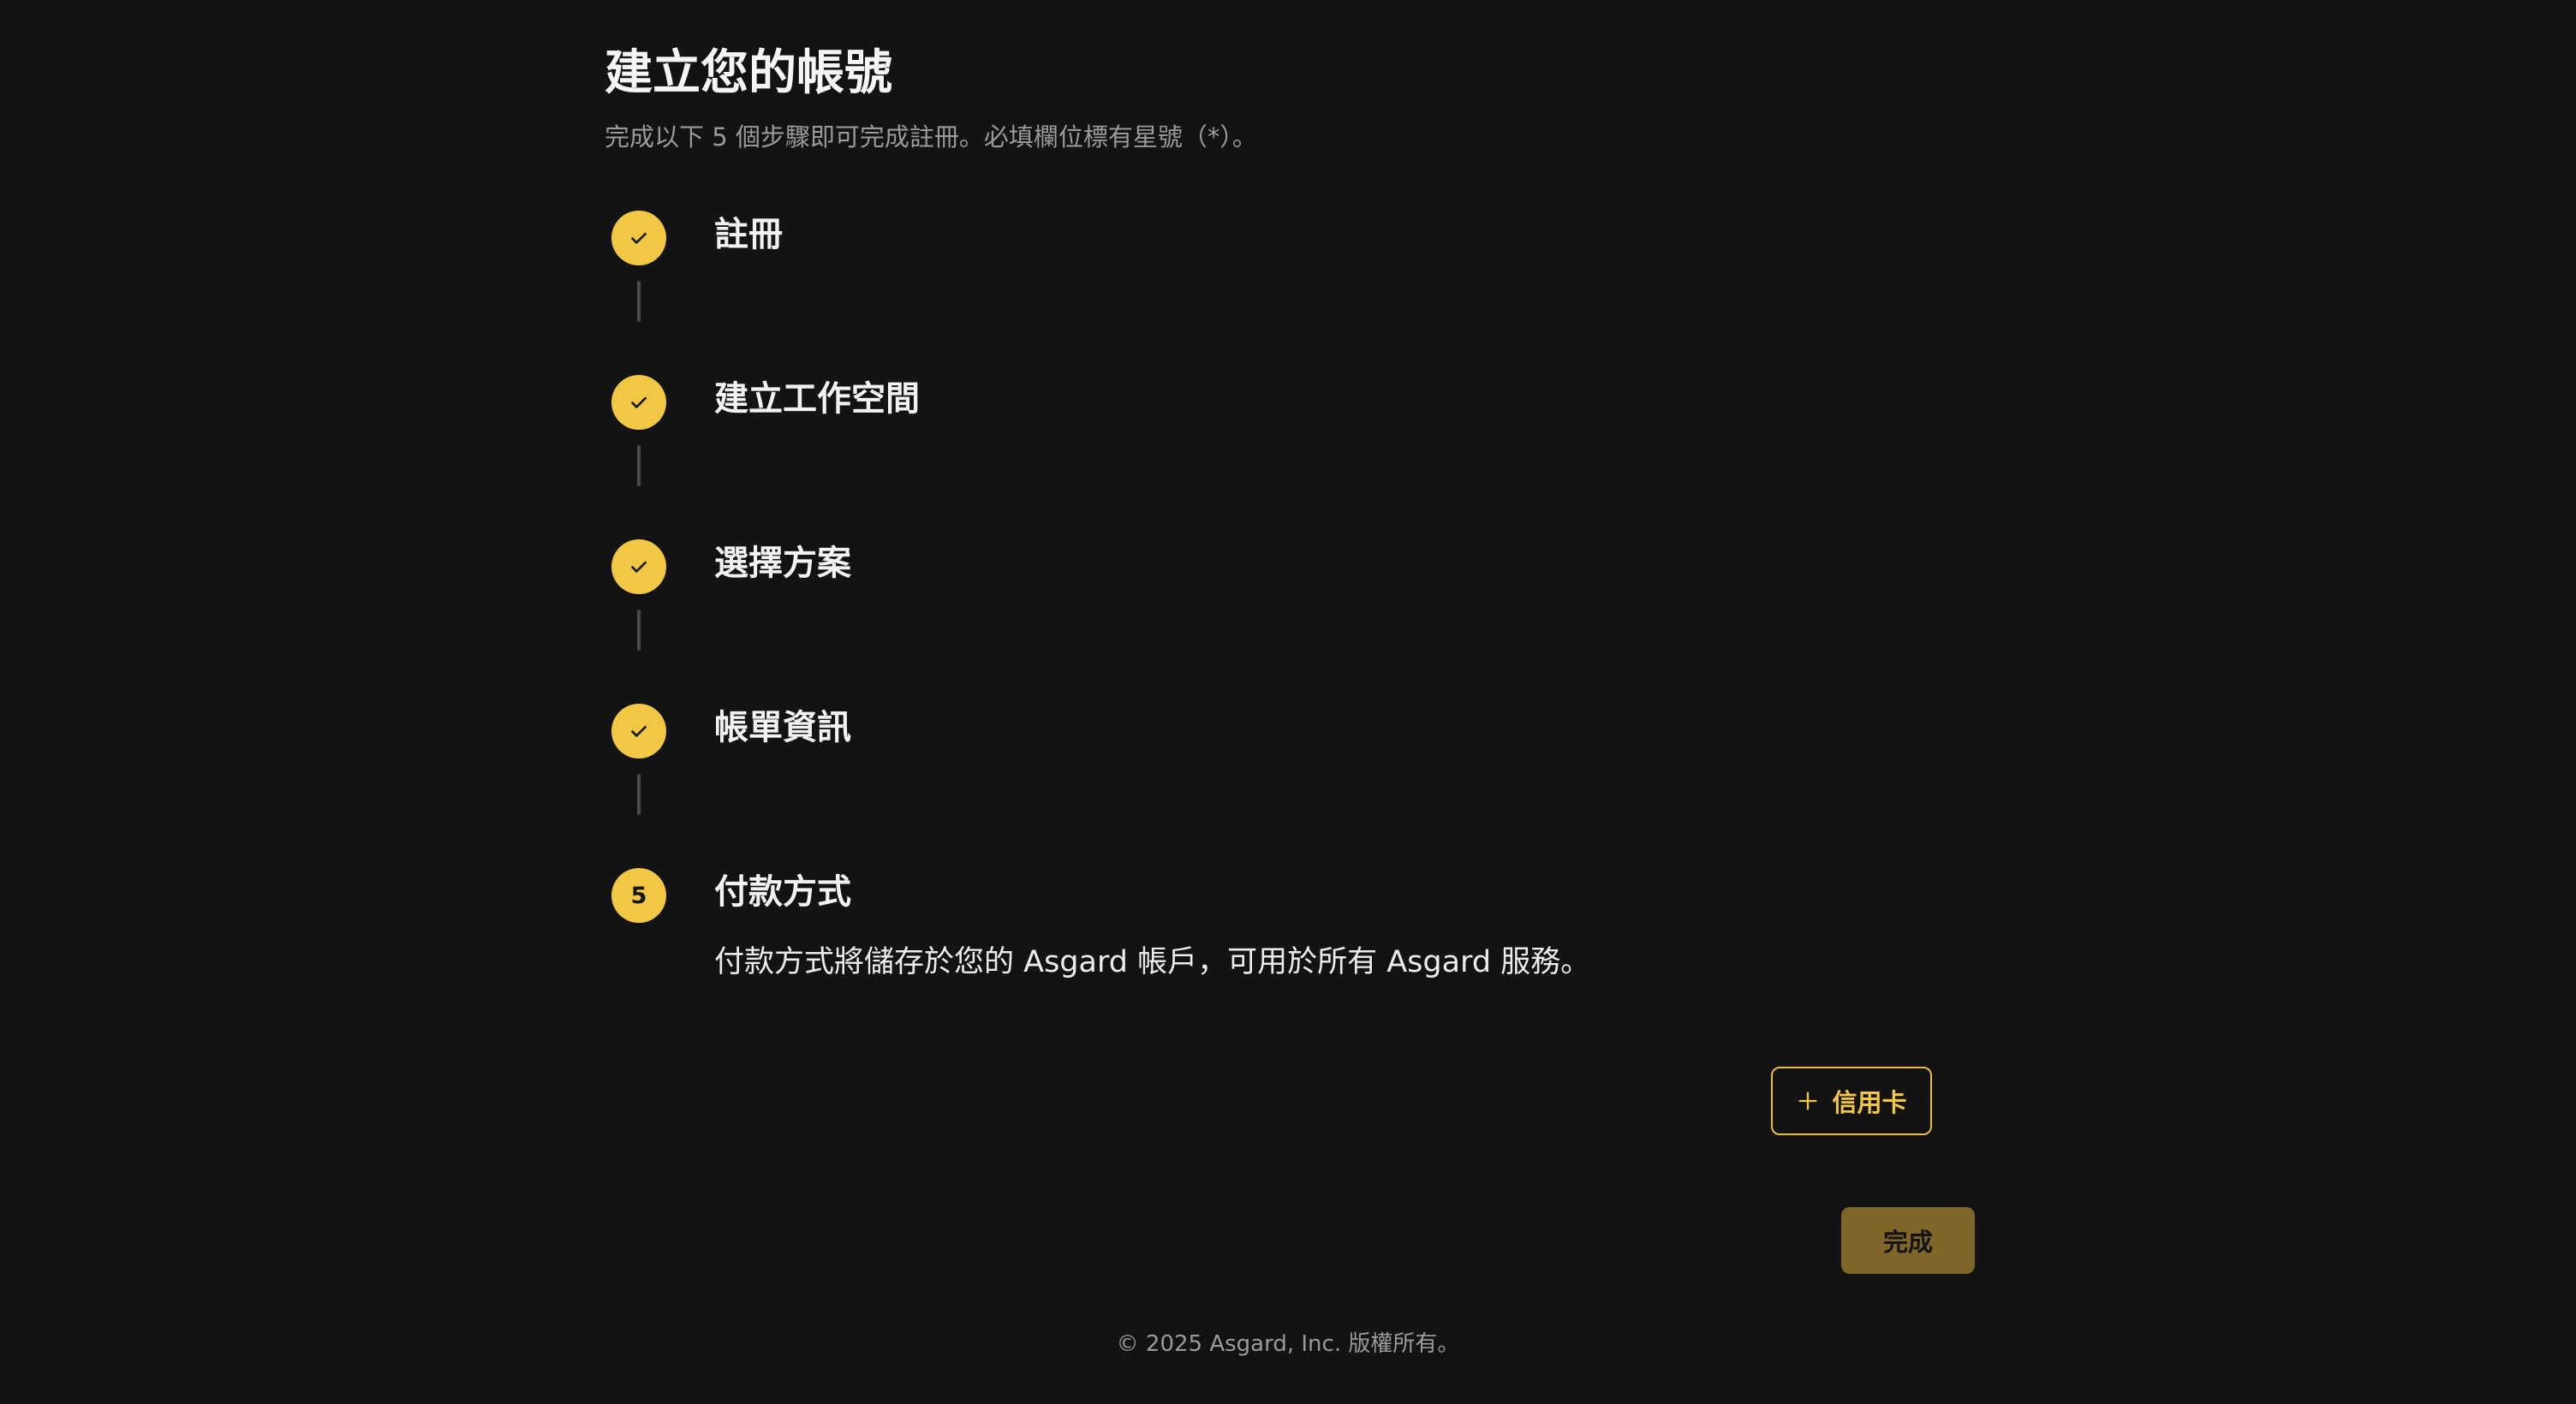 Image resolution: width=2576 pixels, height=1404 pixels. I want to click on step-label: 帳單資訊, so click(782, 727).